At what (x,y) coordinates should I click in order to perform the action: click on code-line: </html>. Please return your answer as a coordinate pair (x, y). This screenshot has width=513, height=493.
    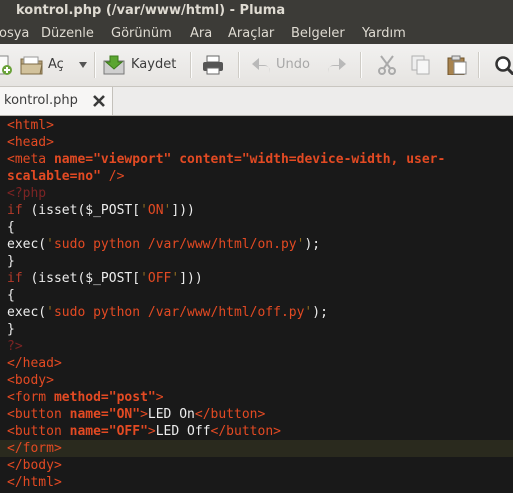
    Looking at the image, I should click on (34, 482).